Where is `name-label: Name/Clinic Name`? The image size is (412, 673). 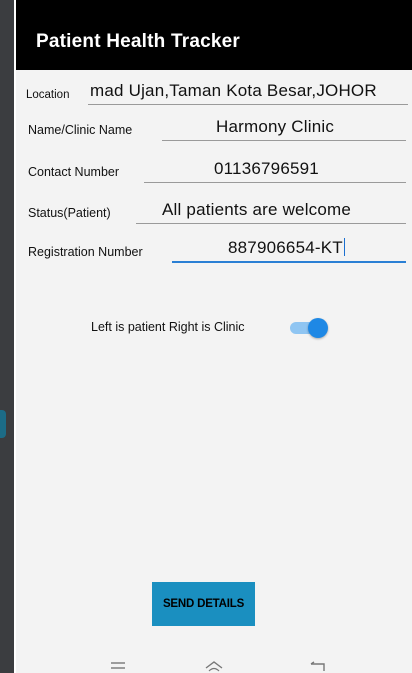 name-label: Name/Clinic Name is located at coordinates (80, 130).